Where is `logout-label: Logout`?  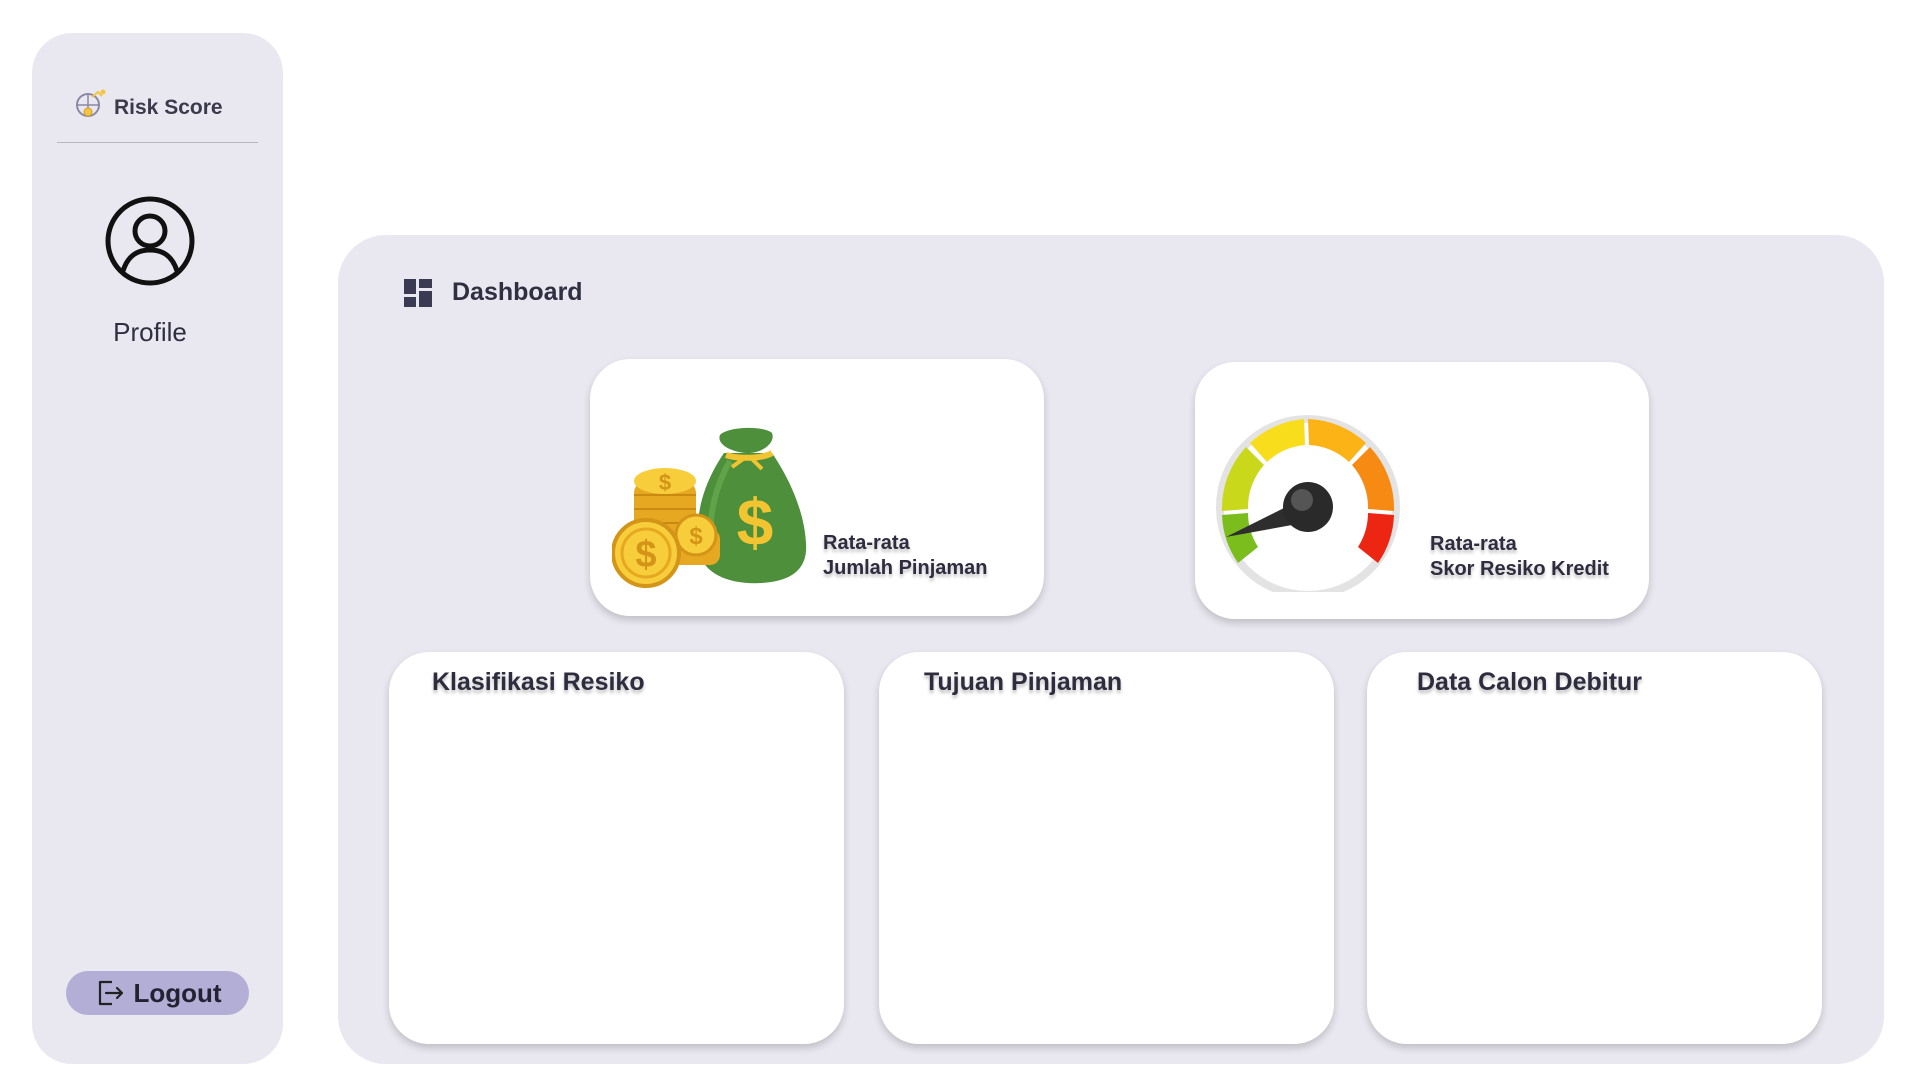 logout-label: Logout is located at coordinates (177, 992).